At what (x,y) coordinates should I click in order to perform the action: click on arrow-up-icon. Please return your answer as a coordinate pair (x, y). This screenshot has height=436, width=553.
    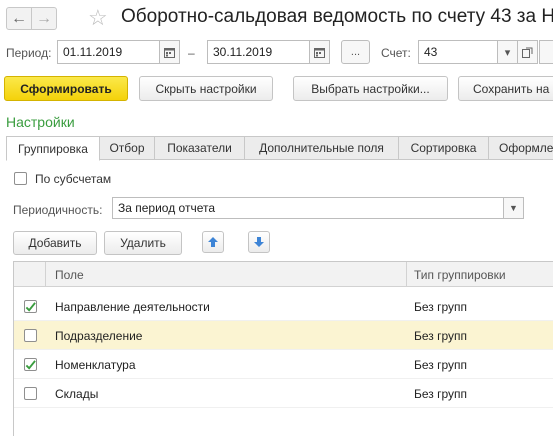
    Looking at the image, I should click on (213, 242).